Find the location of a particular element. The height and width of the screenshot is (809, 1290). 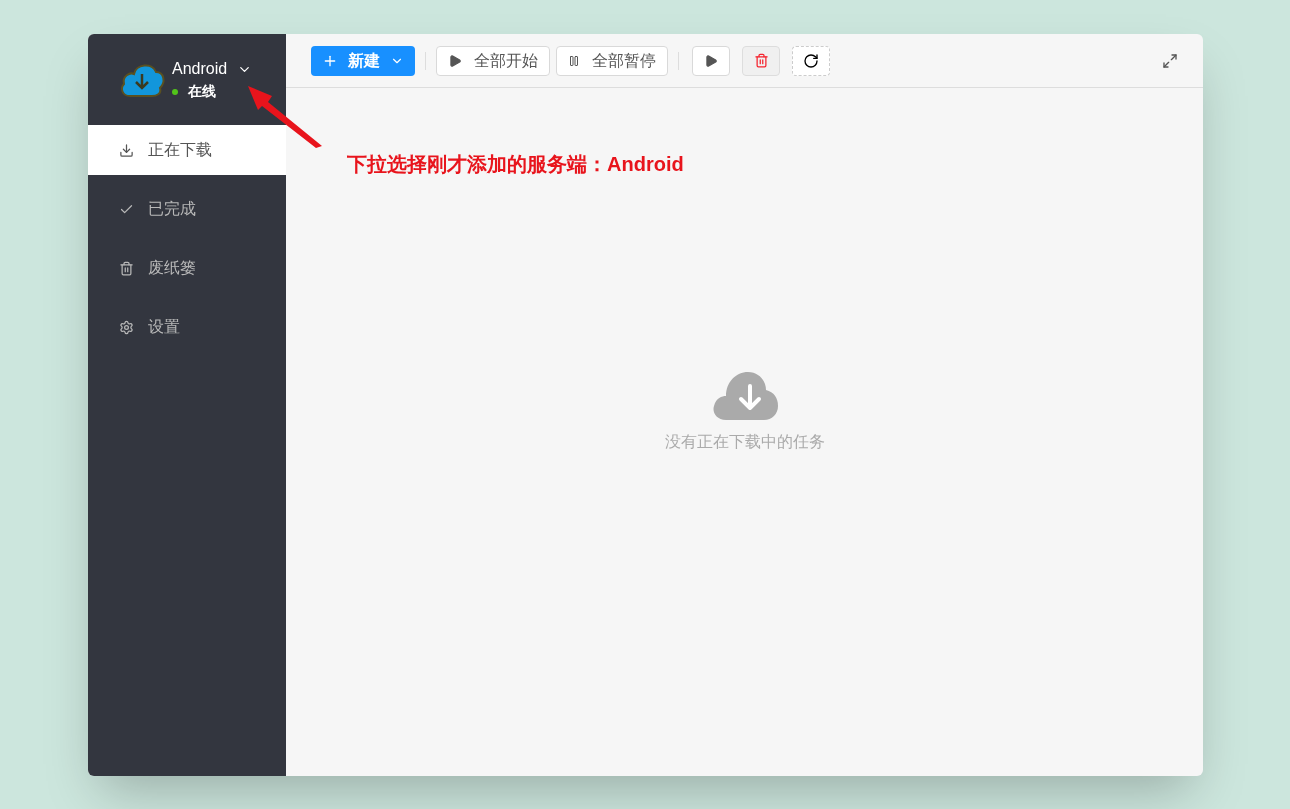

toolbar-button: 全部开始 is located at coordinates (493, 60).